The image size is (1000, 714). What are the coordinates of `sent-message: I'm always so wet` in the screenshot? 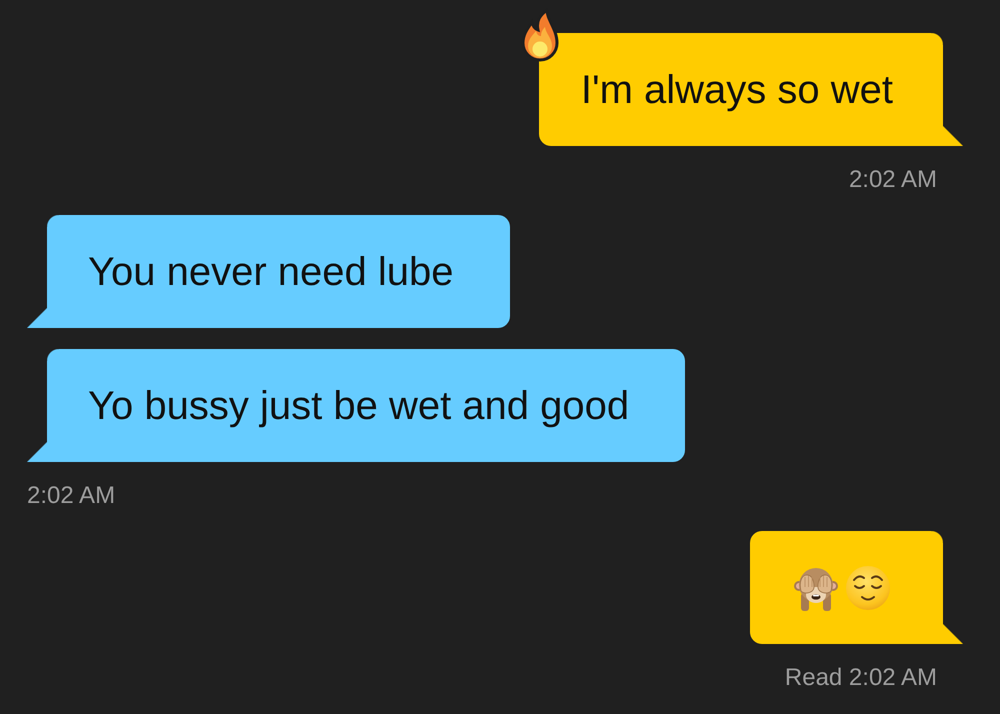 It's located at (750, 89).